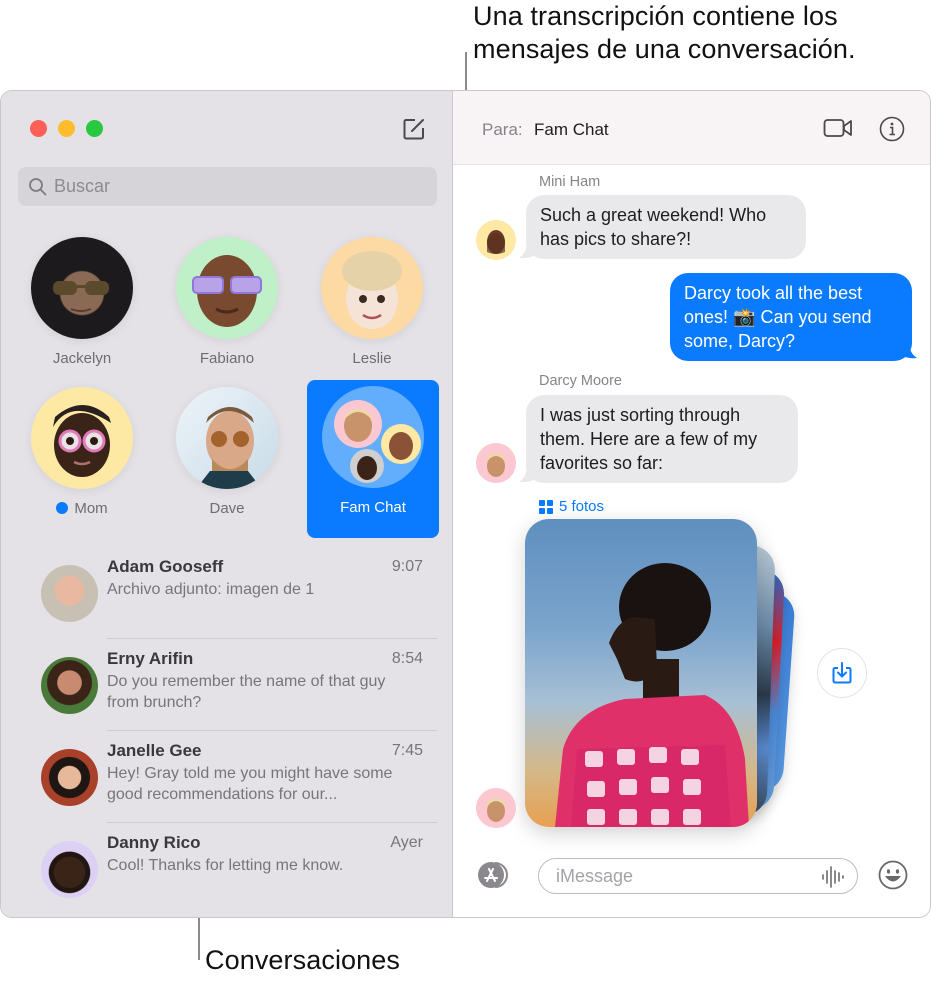  What do you see at coordinates (653, 215) in the screenshot?
I see `message-line: Such a great weekend! Who` at bounding box center [653, 215].